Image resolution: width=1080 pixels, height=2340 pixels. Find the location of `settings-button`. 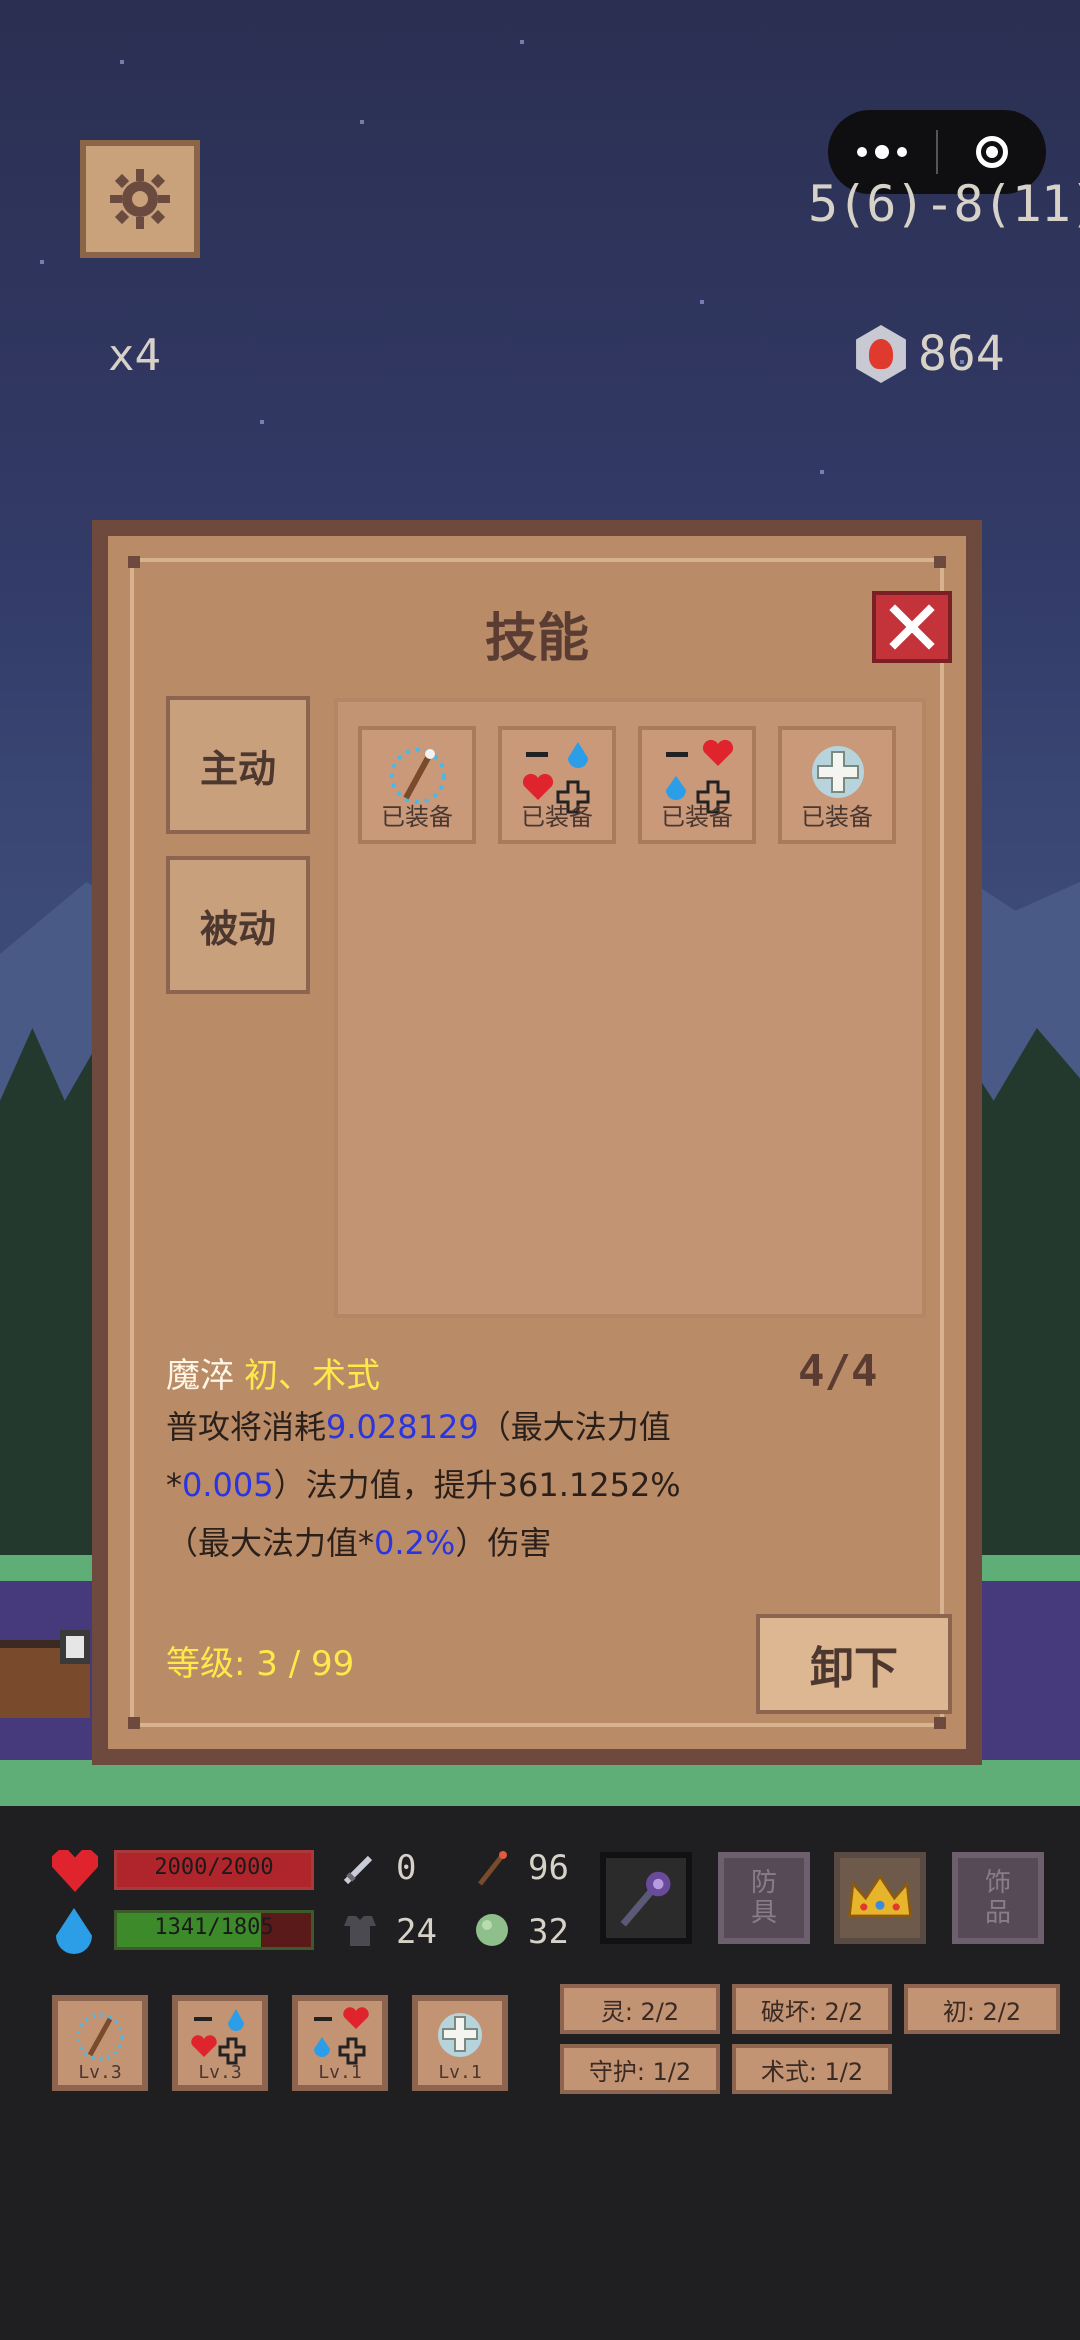

settings-button is located at coordinates (140, 199).